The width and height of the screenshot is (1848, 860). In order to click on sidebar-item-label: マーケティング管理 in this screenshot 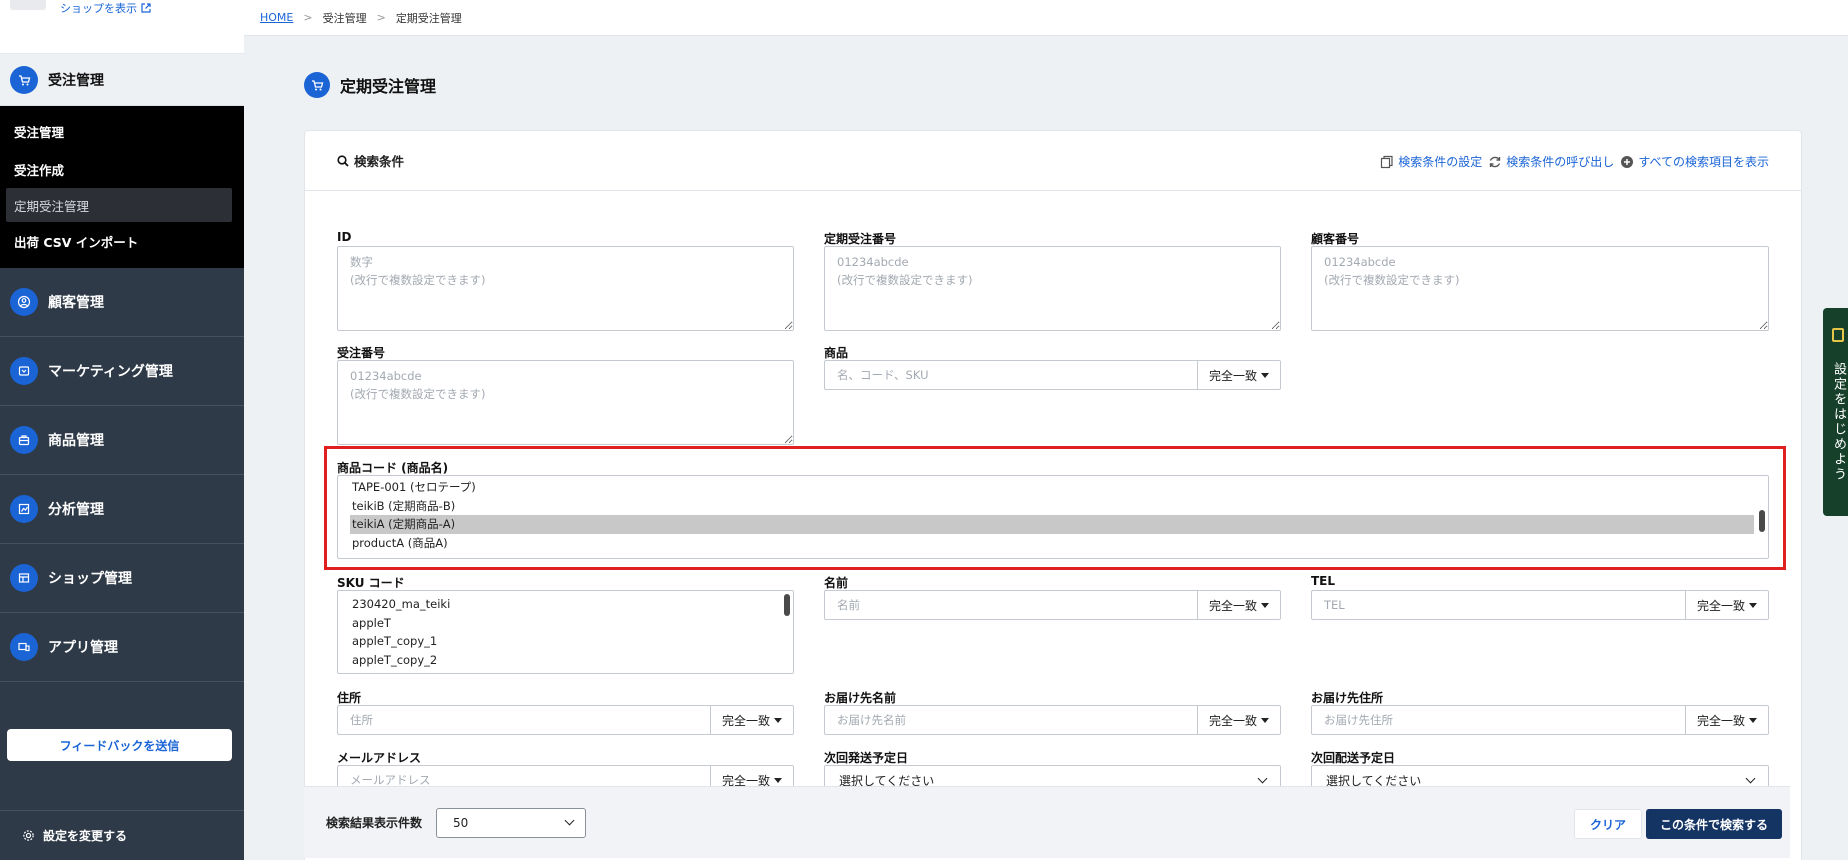, I will do `click(110, 372)`.